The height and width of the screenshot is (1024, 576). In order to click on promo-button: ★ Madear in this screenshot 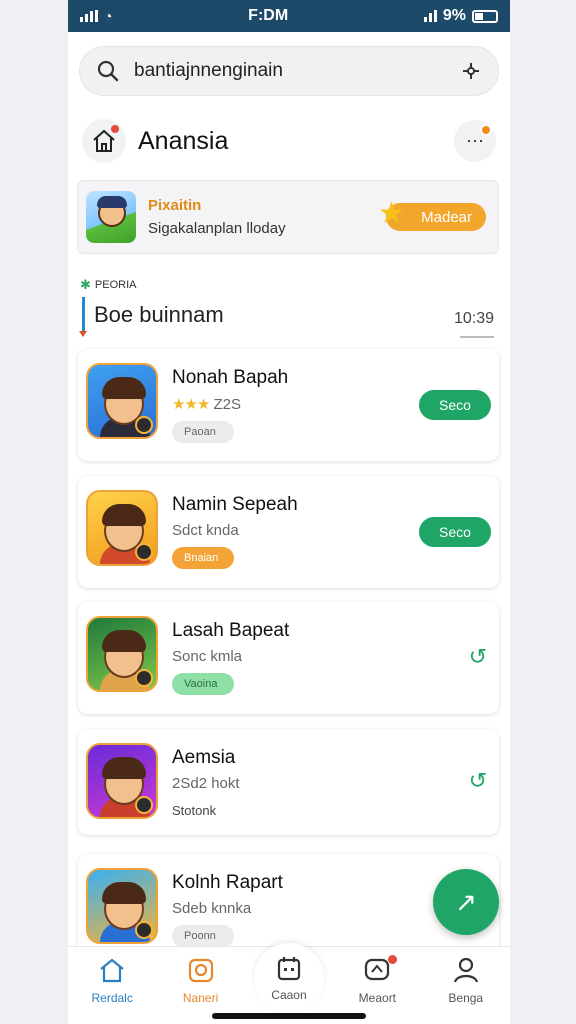, I will do `click(432, 215)`.